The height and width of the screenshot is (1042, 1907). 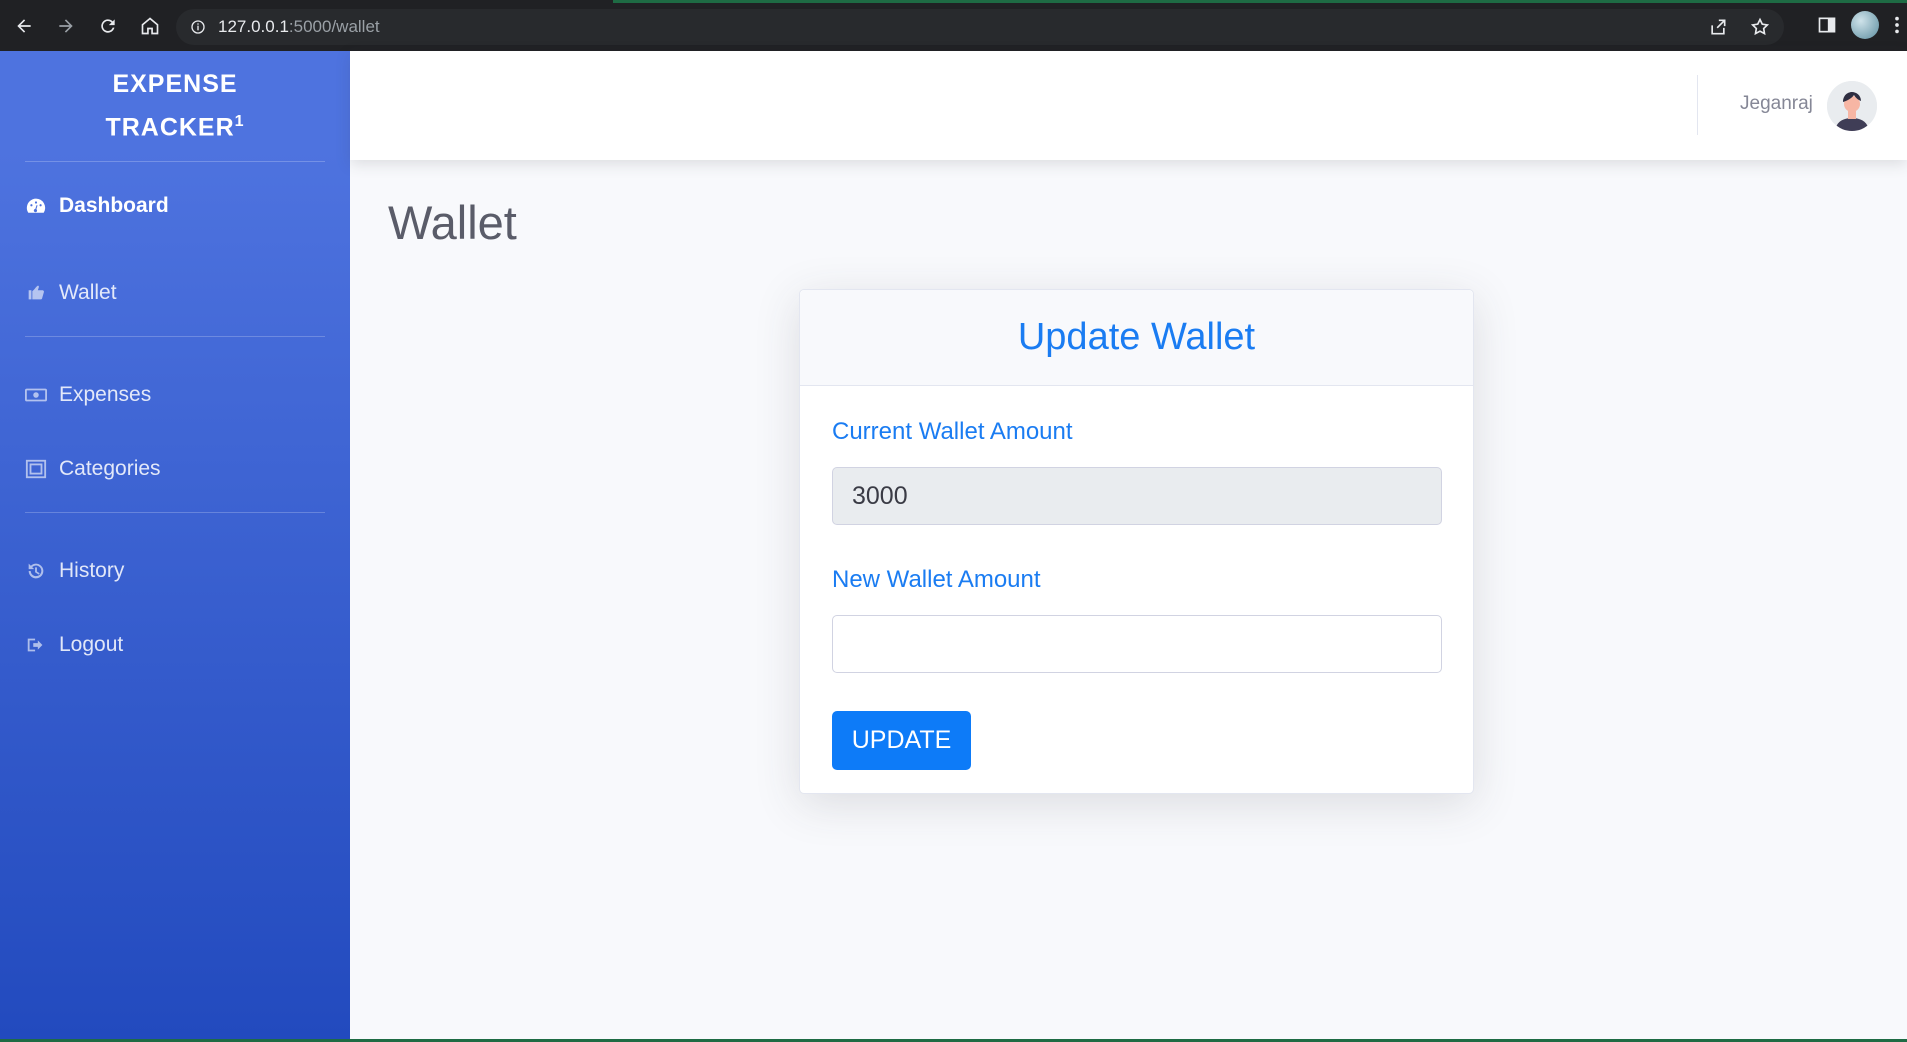 I want to click on home-button, so click(x=150, y=26).